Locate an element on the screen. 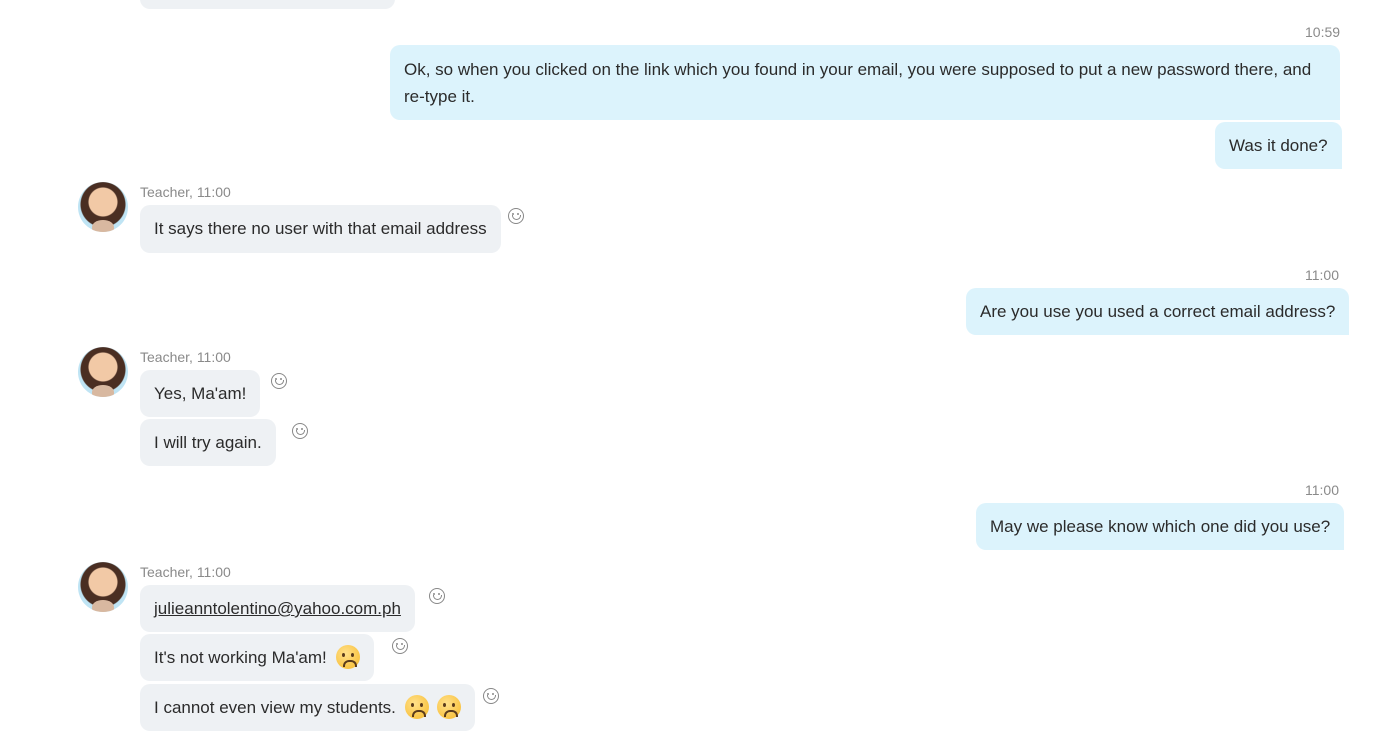 The width and height of the screenshot is (1373, 746). incoming-message: Yes, Ma'am! is located at coordinates (200, 393).